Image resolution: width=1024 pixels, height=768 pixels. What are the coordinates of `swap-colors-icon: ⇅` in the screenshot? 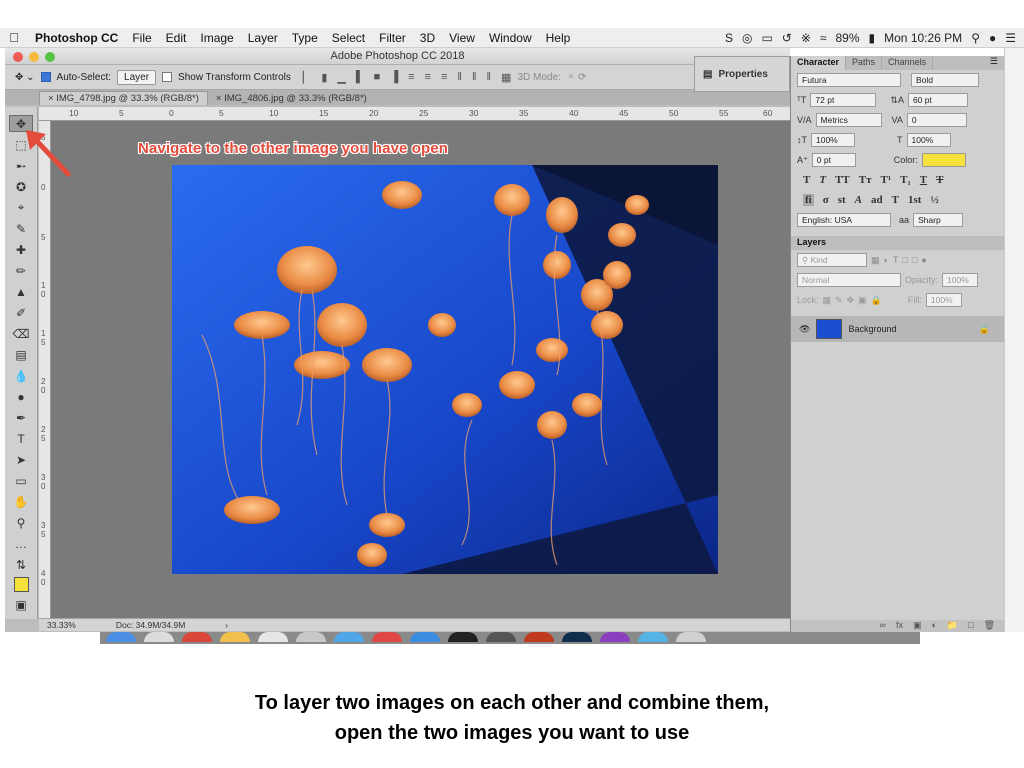 It's located at (21, 564).